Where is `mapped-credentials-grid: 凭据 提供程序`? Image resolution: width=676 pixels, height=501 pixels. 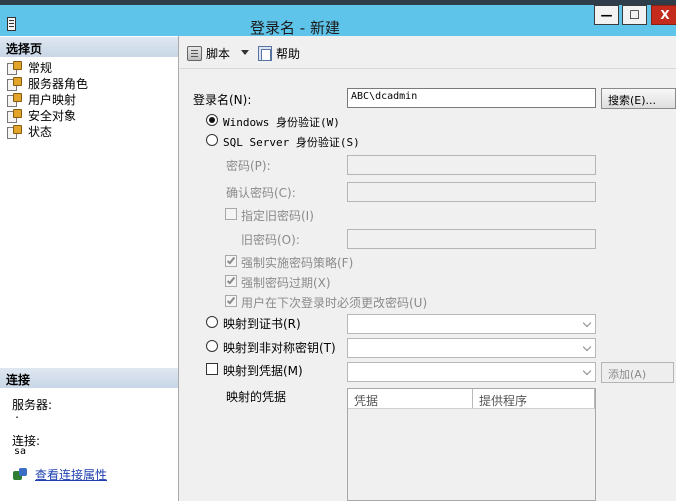 mapped-credentials-grid: 凭据 提供程序 is located at coordinates (471, 444).